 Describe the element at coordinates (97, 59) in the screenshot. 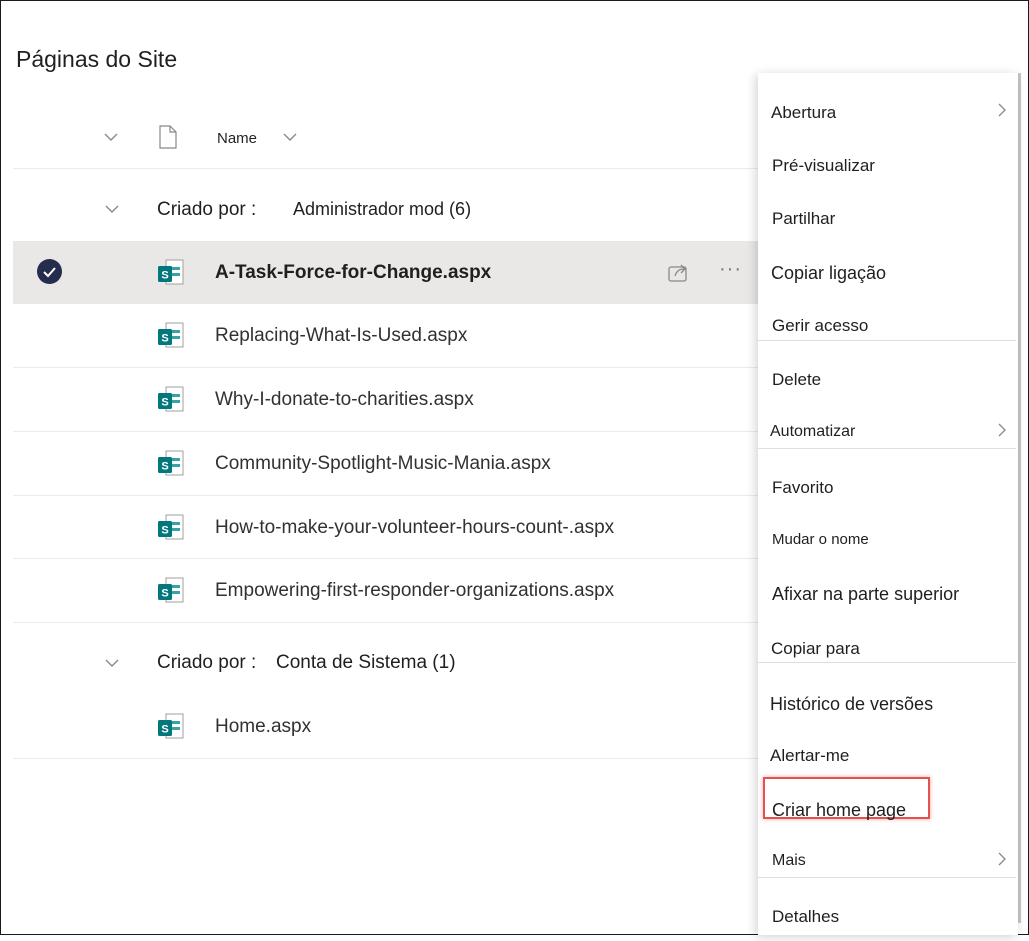

I see `page-title: Páginas do Site` at that location.